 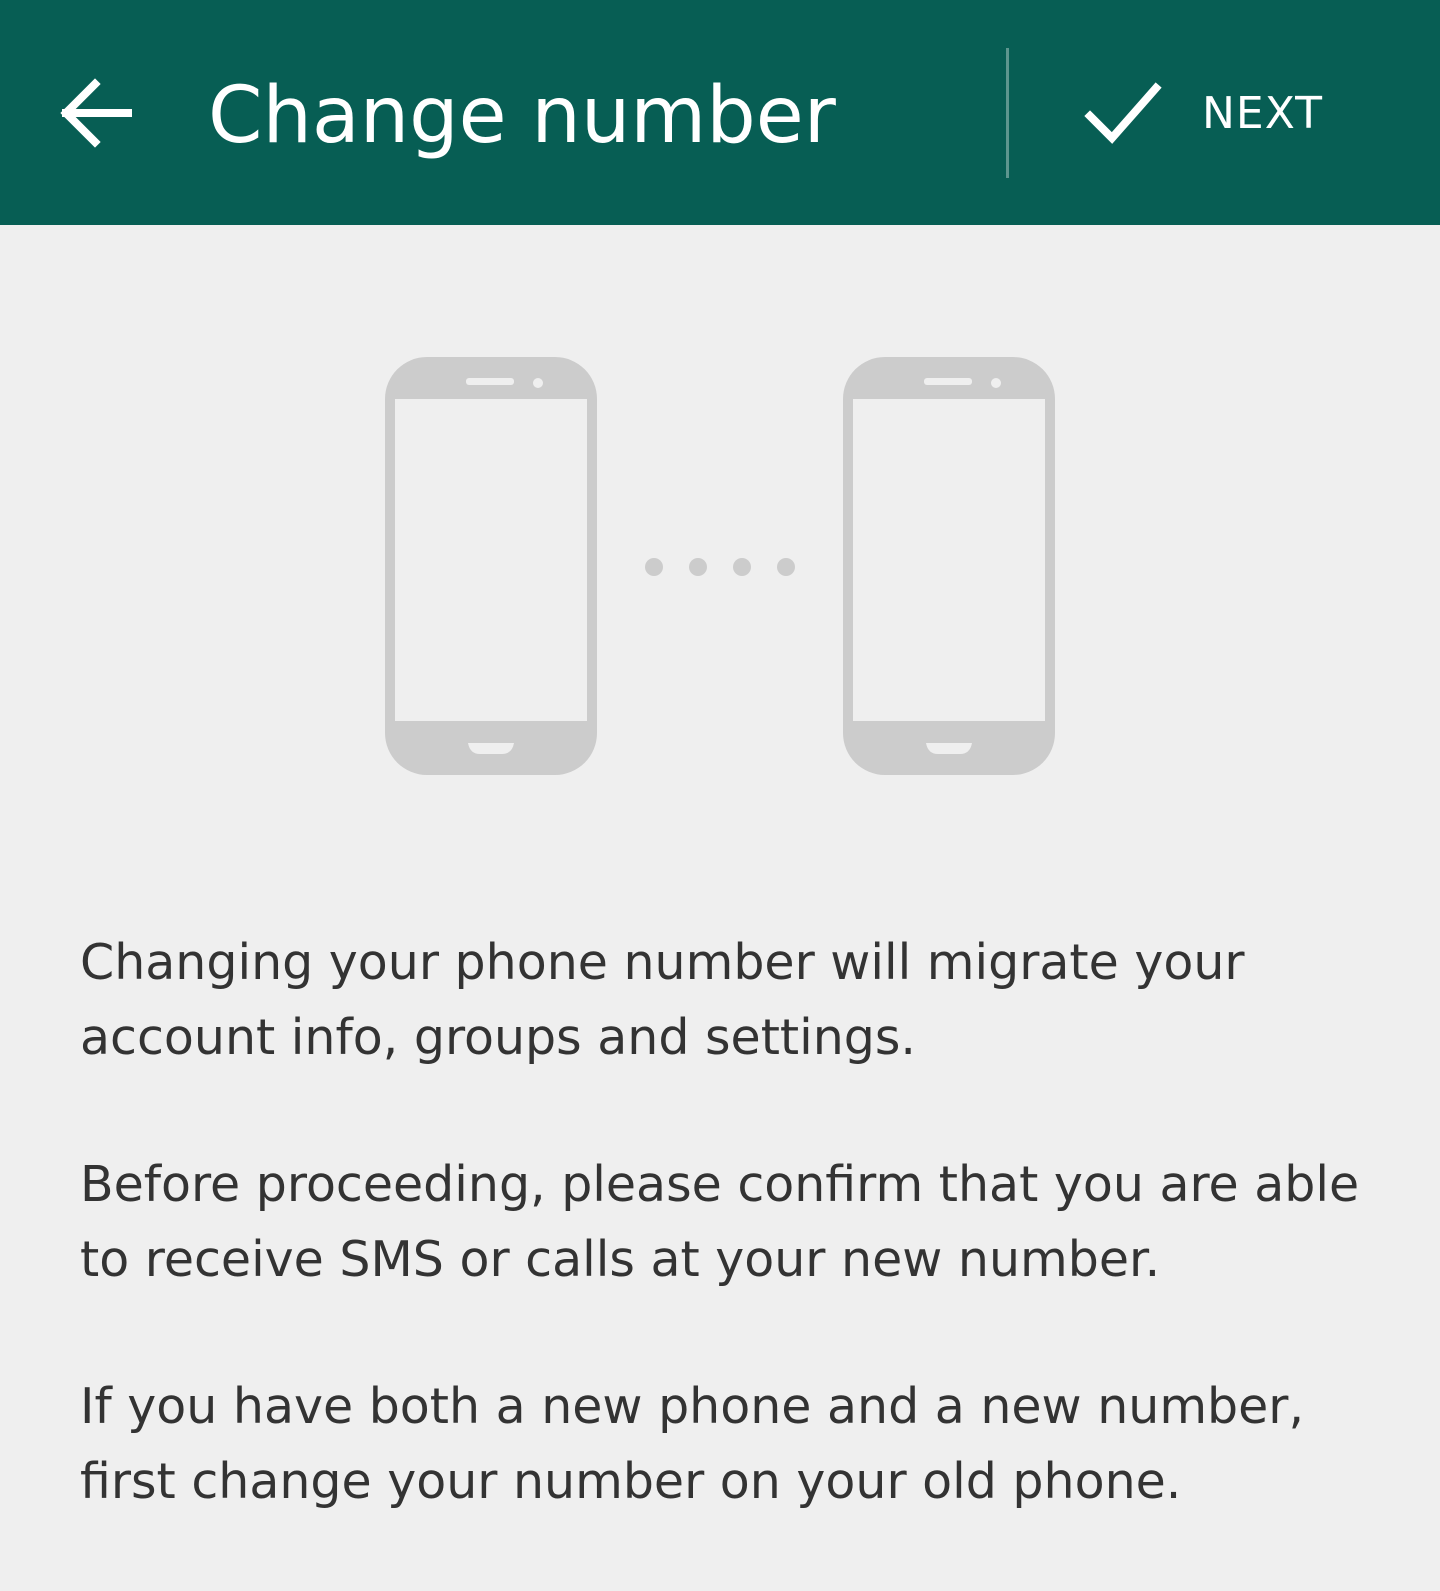 I want to click on phones-illustration, so click(x=720, y=565).